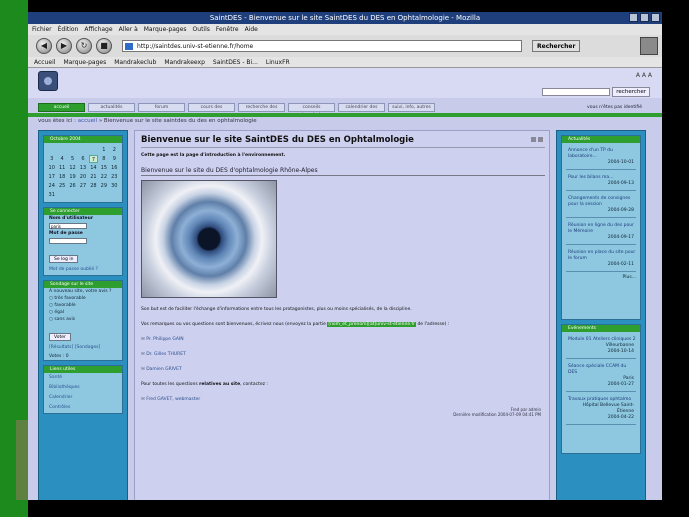 This screenshot has width=689, height=517. I want to click on contact-gain: Pr. Philippe GAIN, so click(162, 339).